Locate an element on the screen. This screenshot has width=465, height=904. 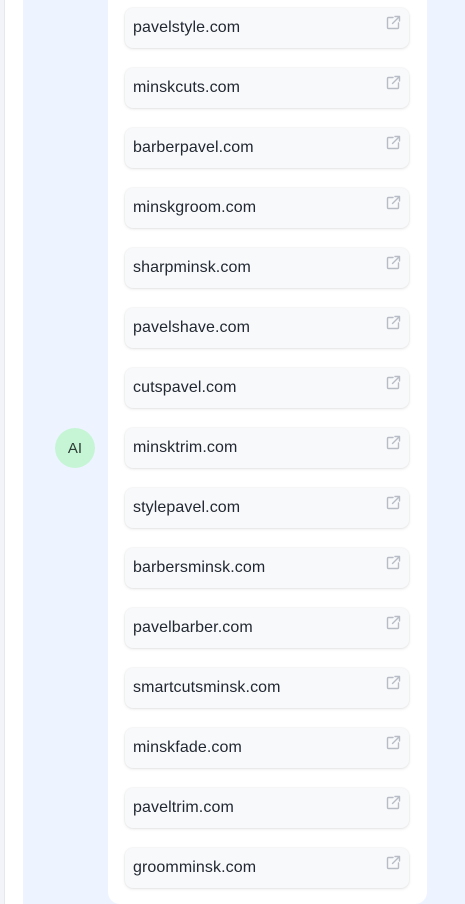
domain-link: minskgroom.com is located at coordinates (267, 208).